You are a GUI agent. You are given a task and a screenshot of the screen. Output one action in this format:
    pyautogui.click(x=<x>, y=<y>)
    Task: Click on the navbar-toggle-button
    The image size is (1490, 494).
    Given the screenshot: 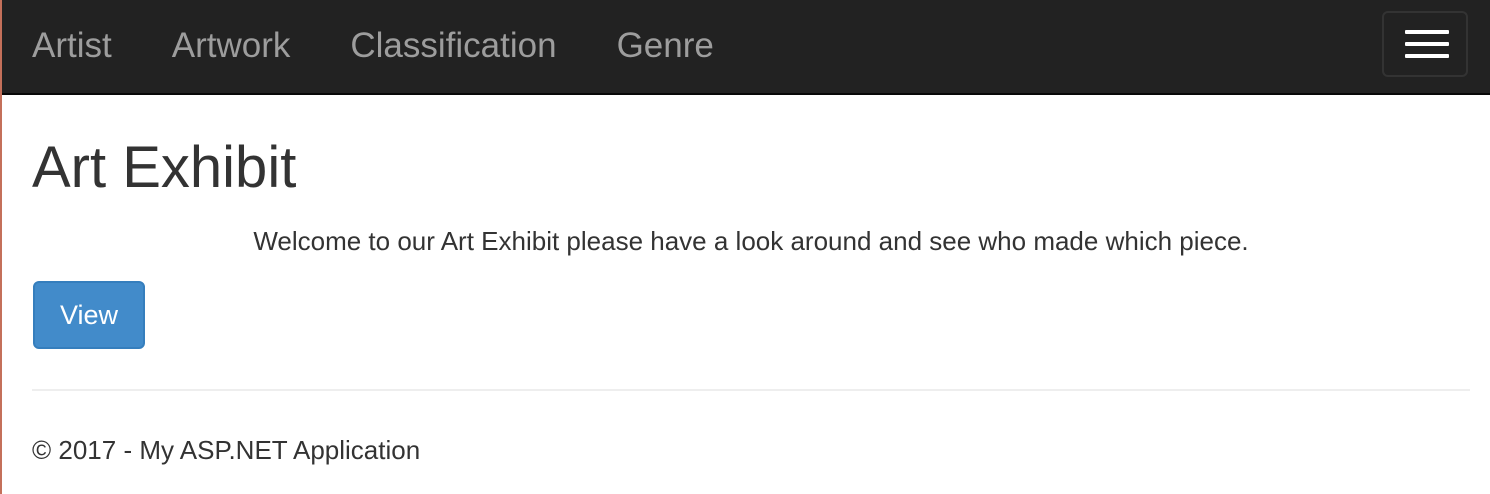 What is the action you would take?
    pyautogui.click(x=1425, y=44)
    